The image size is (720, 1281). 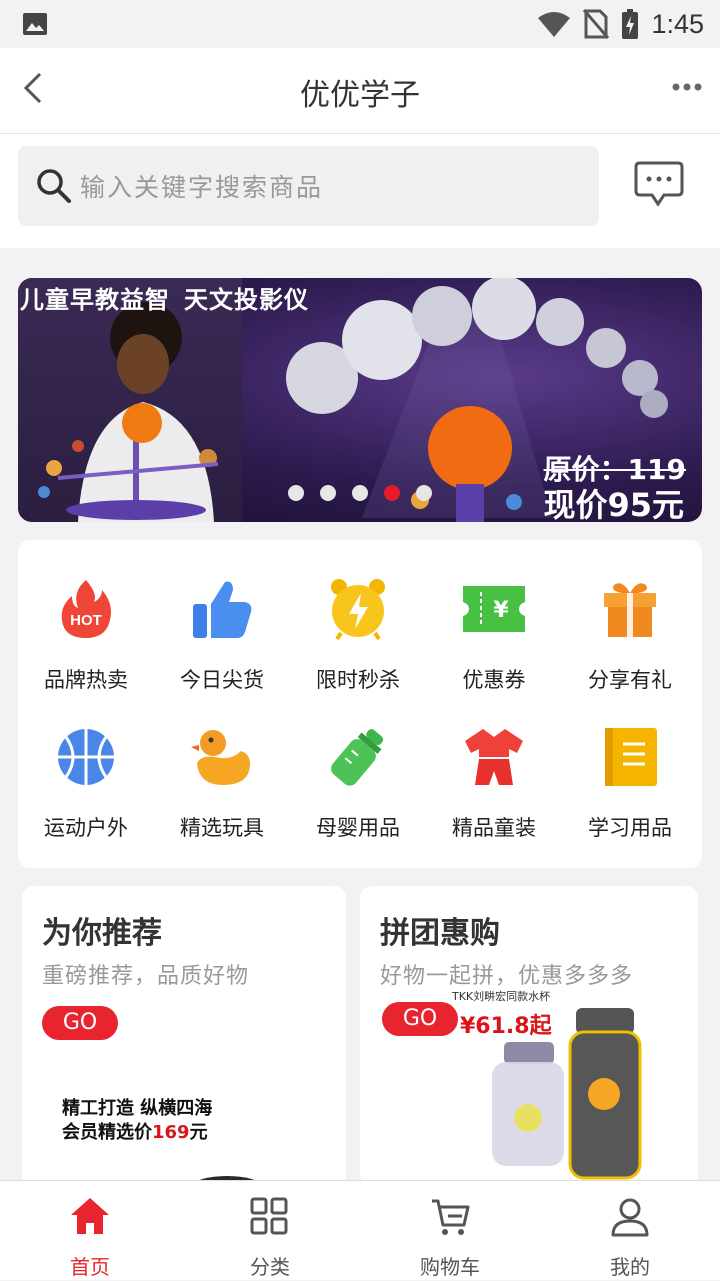 I want to click on search-area: 输入关键字搜索商品, so click(x=360, y=191).